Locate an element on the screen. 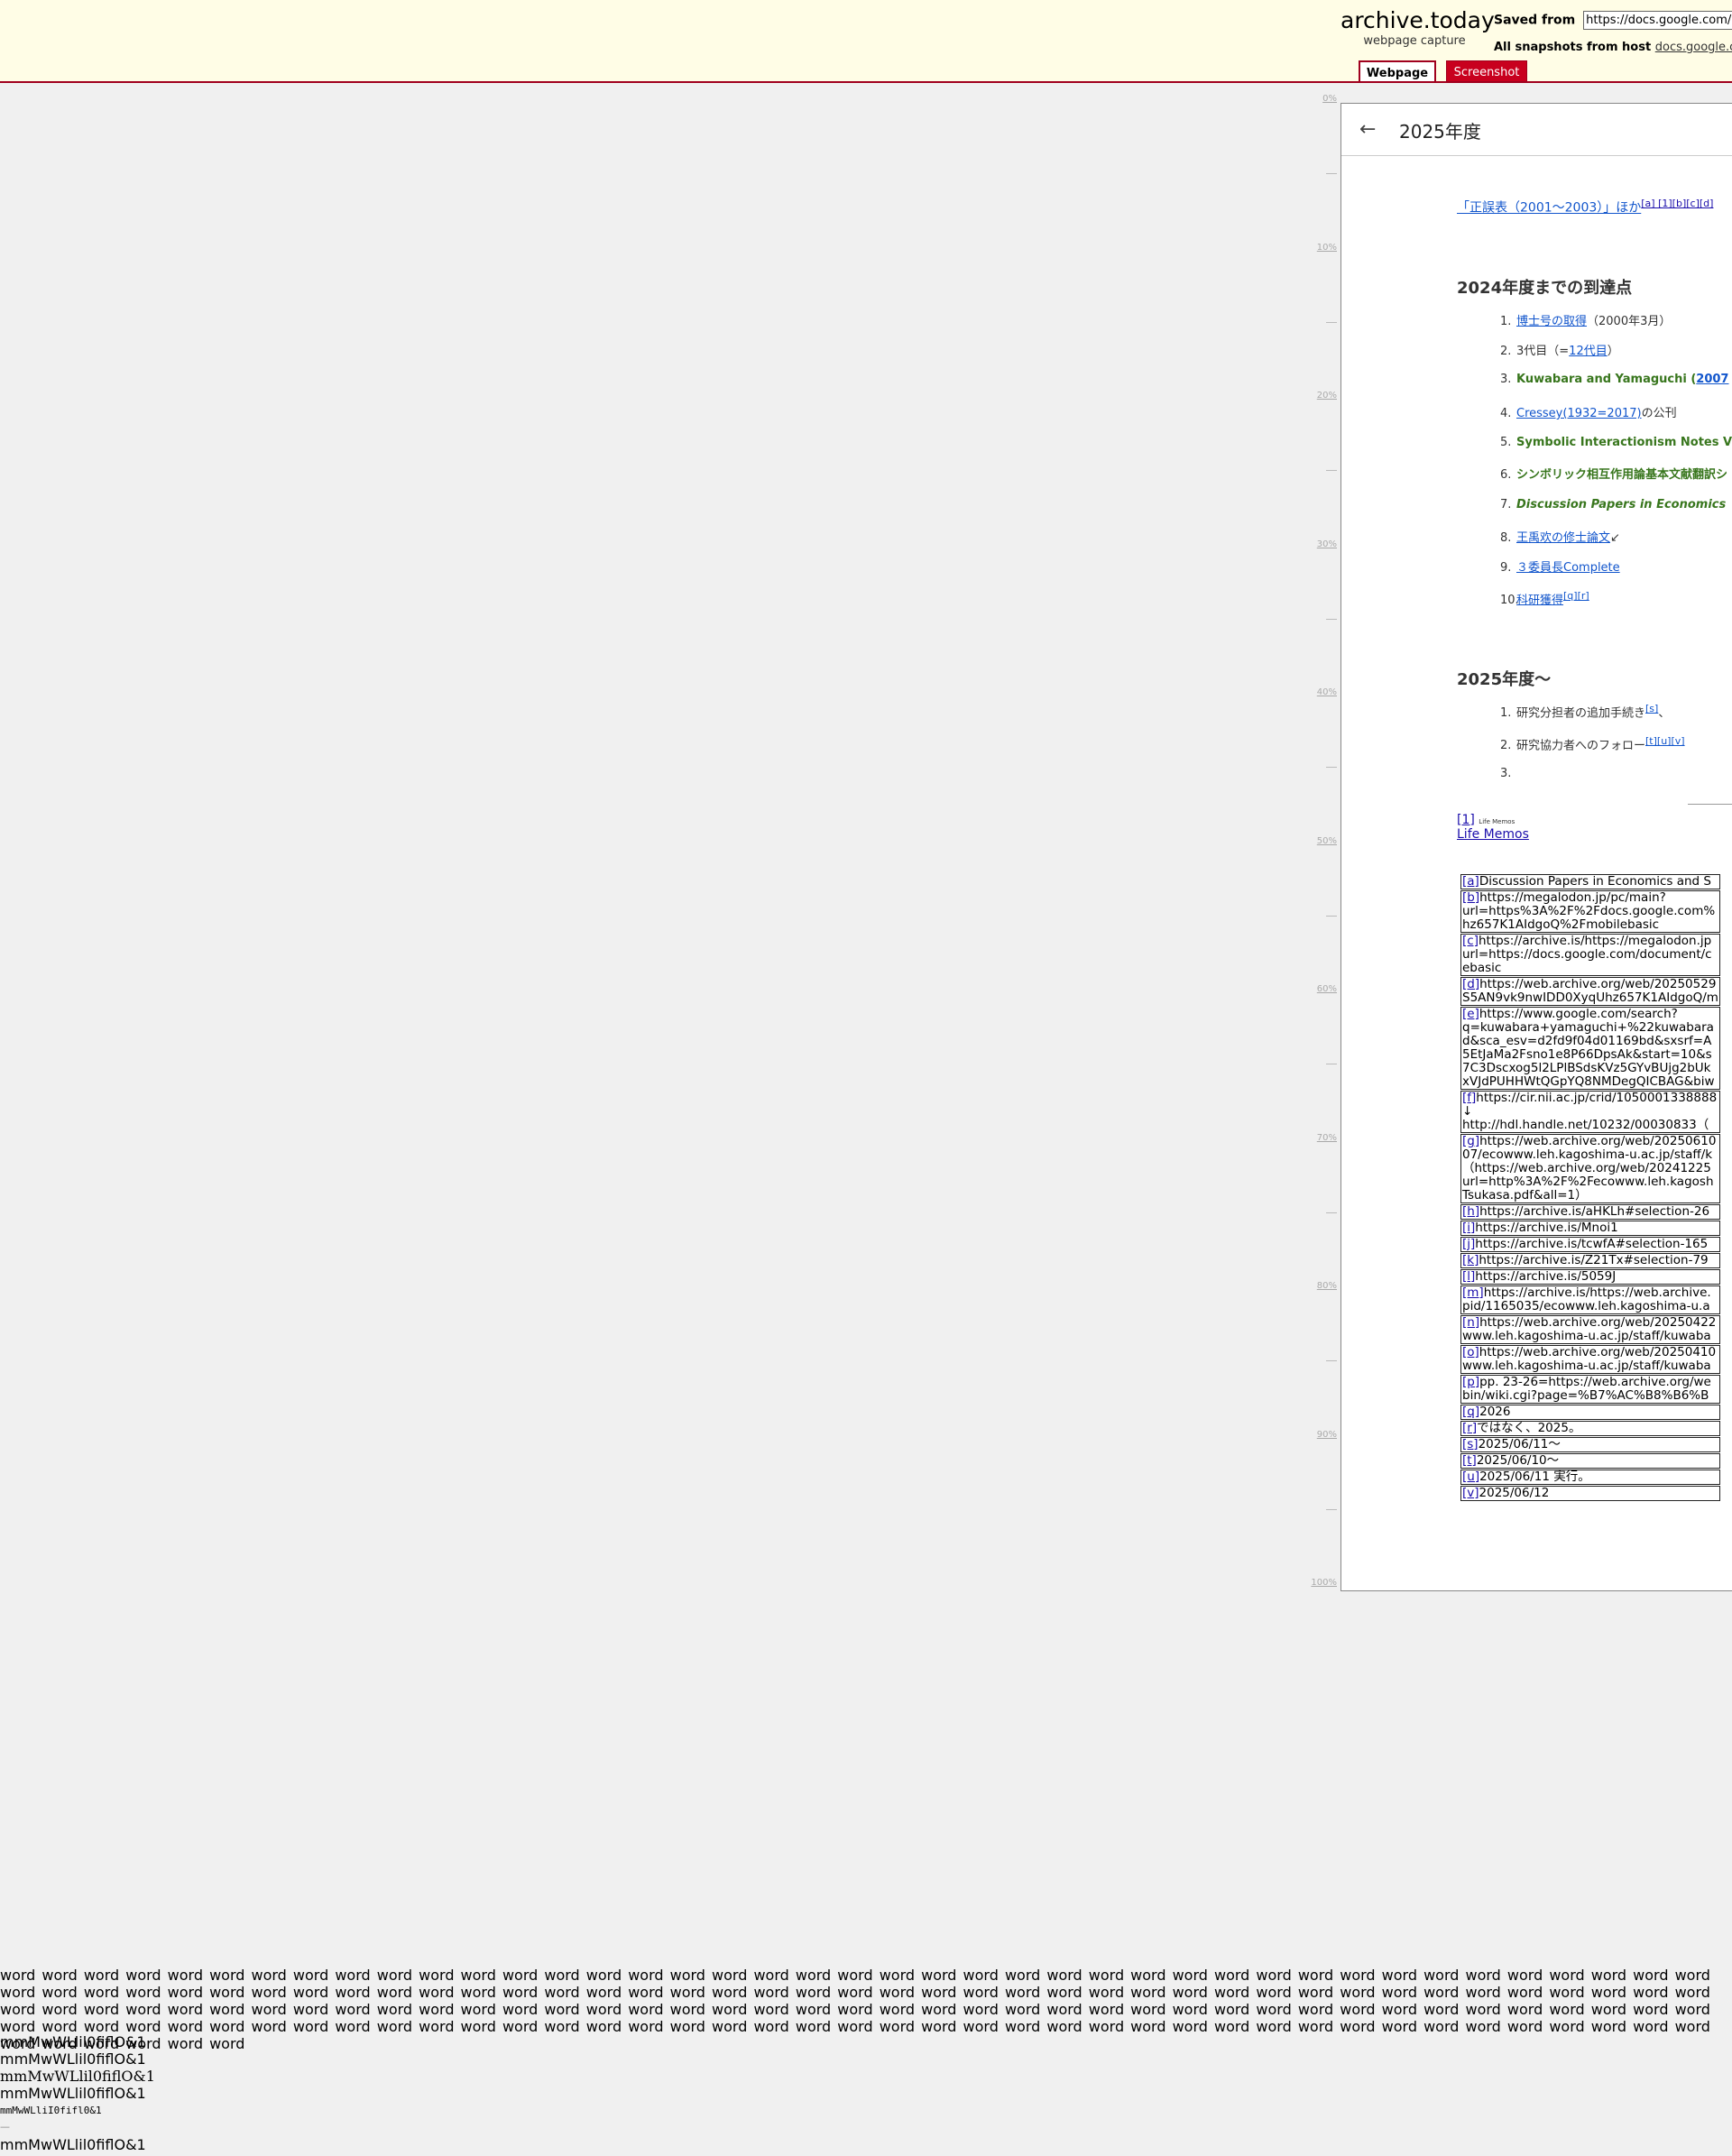 The width and height of the screenshot is (1732, 2156). host-link: docs.google.com is located at coordinates (1693, 47).